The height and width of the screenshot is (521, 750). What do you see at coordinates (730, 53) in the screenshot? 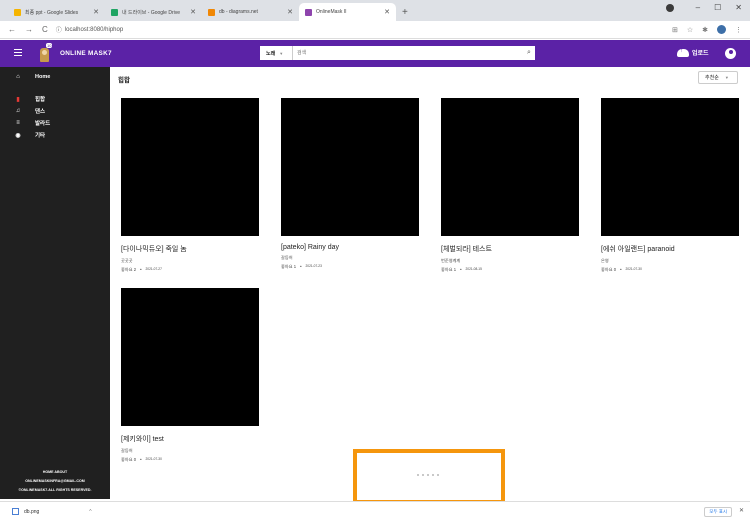
I see `account-icon` at bounding box center [730, 53].